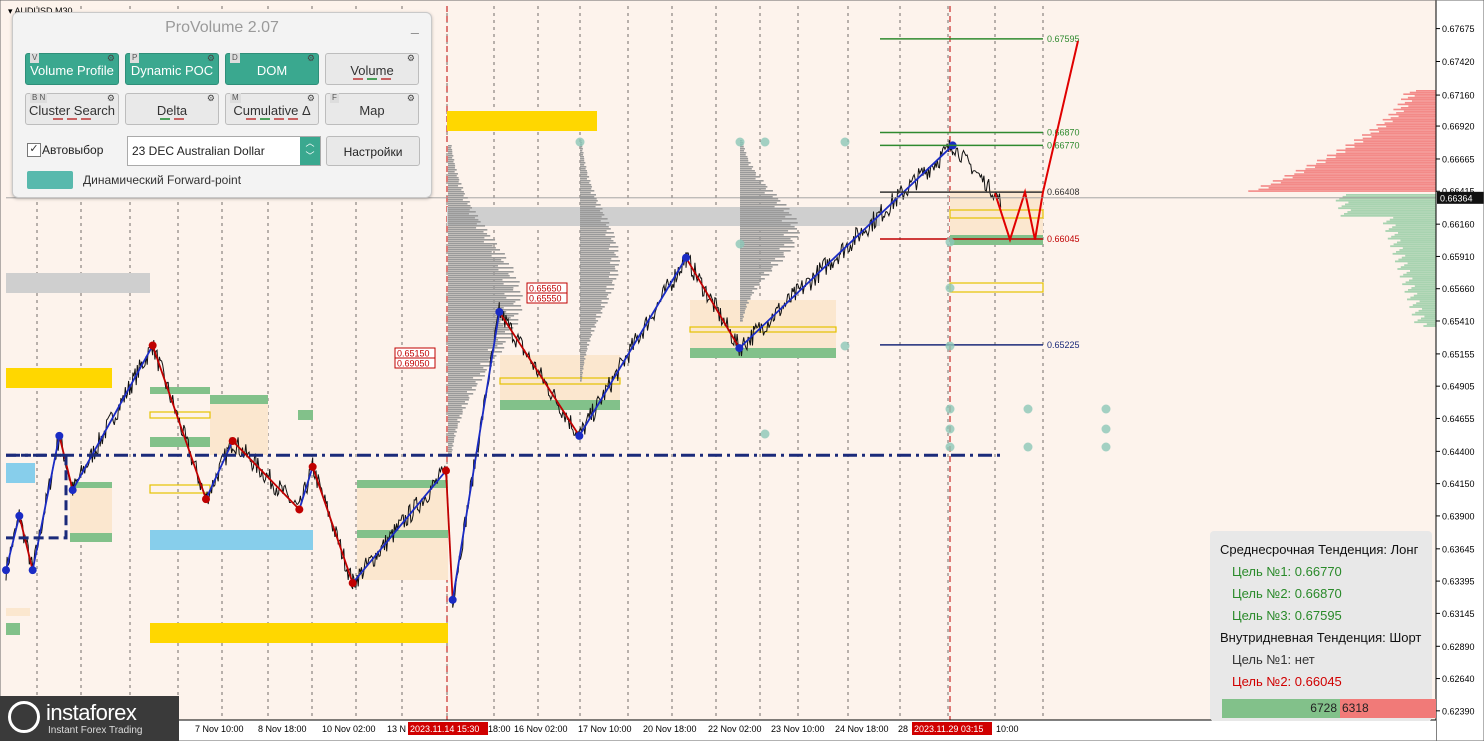 The width and height of the screenshot is (1484, 741). Describe the element at coordinates (1063, 345) in the screenshot. I see `level-label: 0.65225` at that location.